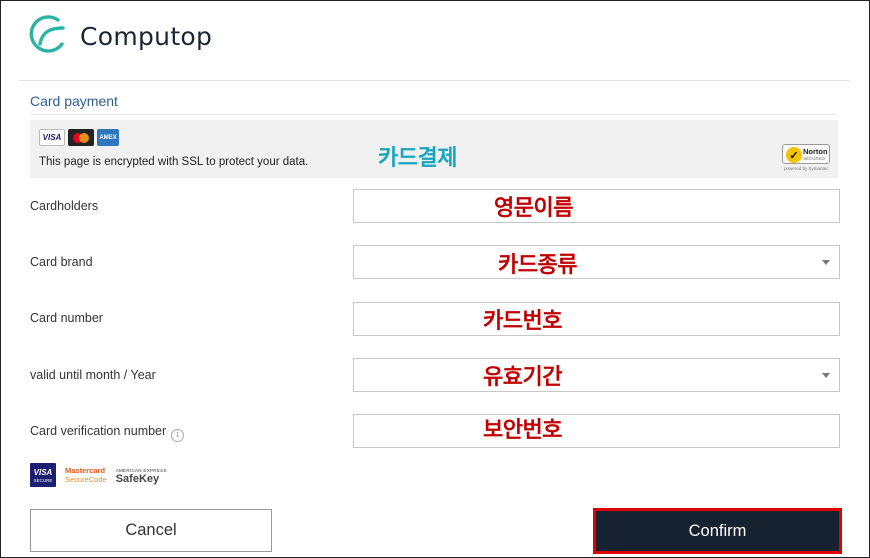 Image resolution: width=870 pixels, height=558 pixels. Describe the element at coordinates (522, 430) in the screenshot. I see `annotation-security-code: 보안번호` at that location.